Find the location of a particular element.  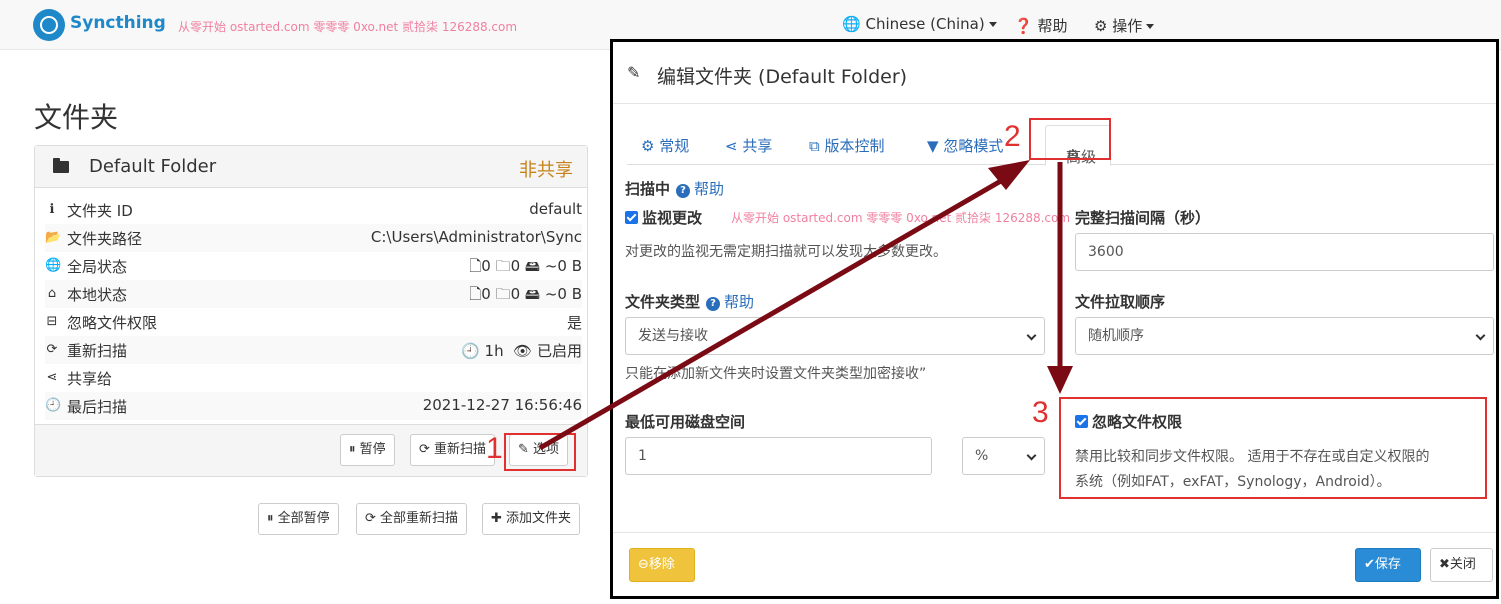

row-label: 最后扫描 is located at coordinates (97, 407).